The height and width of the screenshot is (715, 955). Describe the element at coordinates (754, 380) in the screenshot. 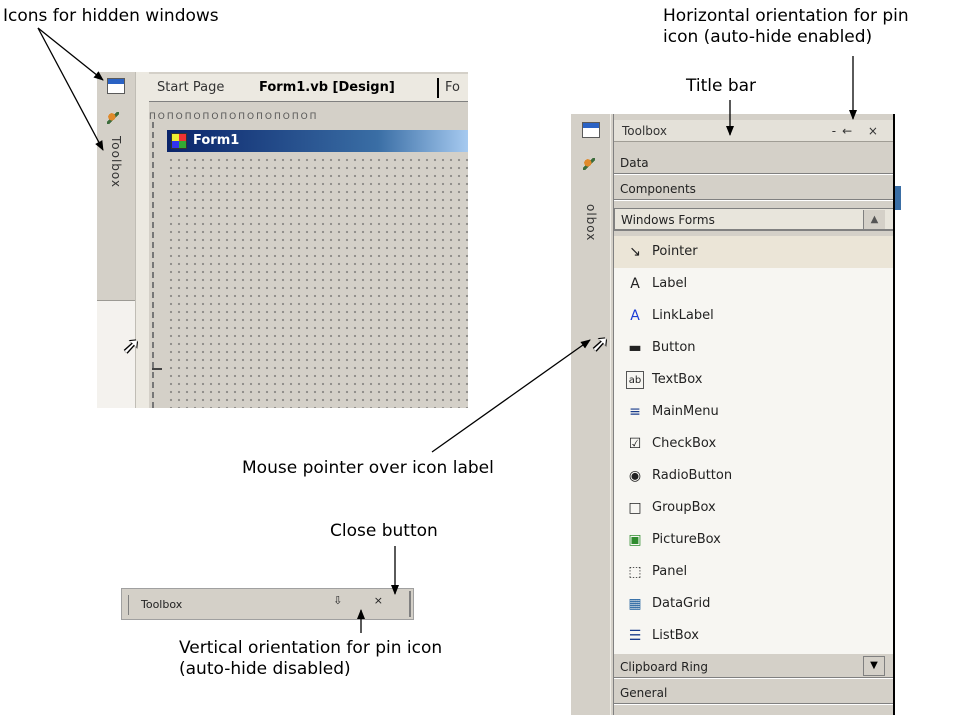

I see `tool-item-textbox: ab TextBox` at that location.